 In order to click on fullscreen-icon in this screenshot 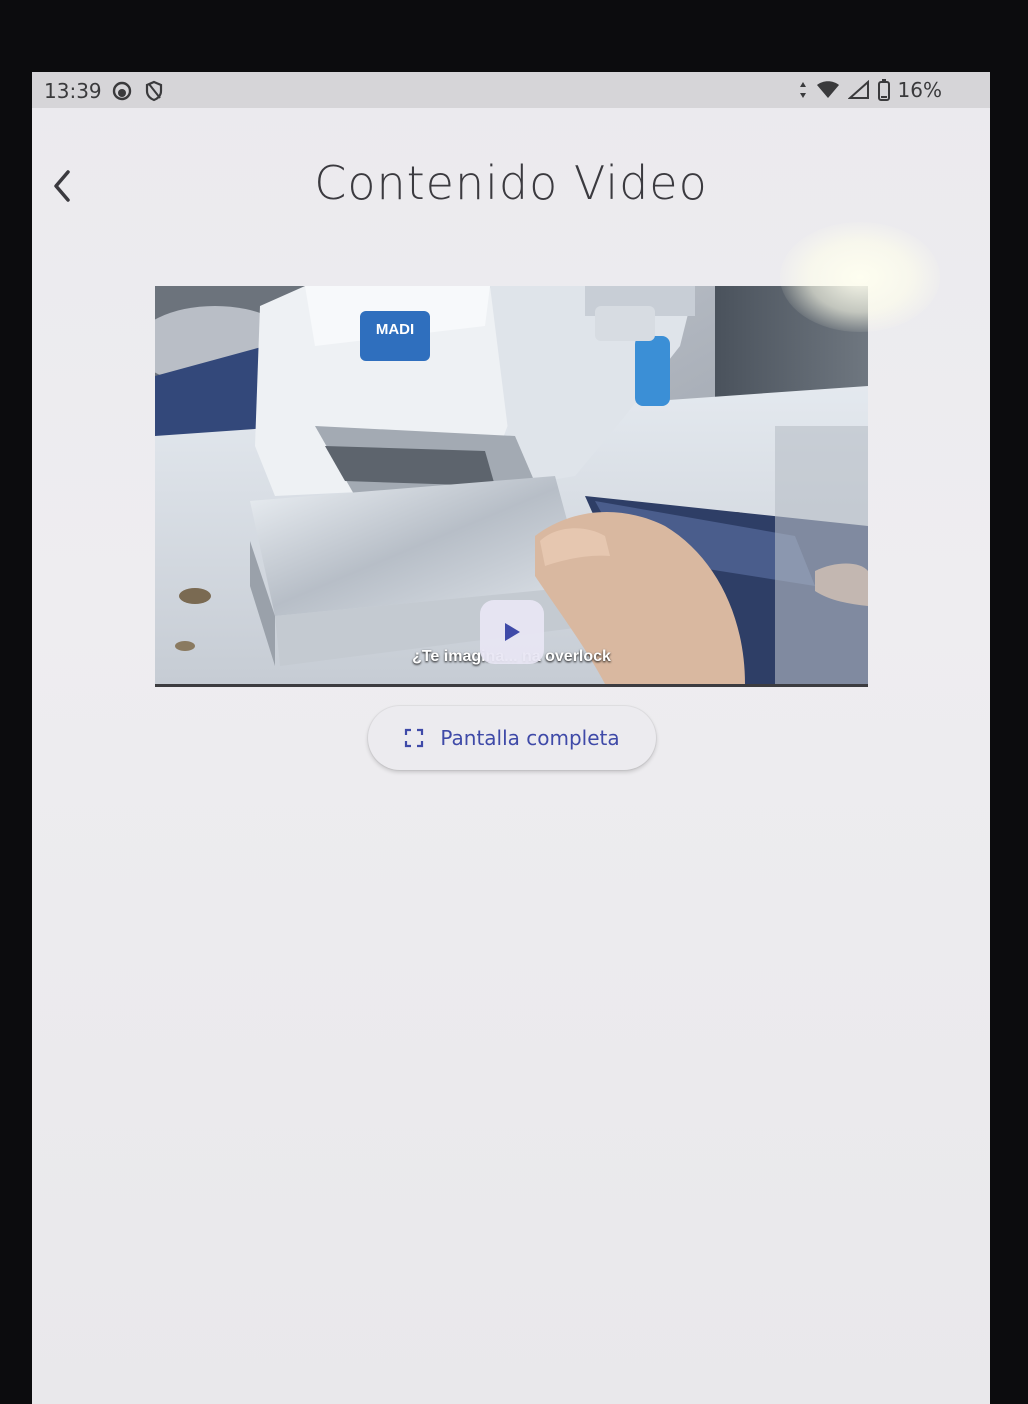, I will do `click(414, 738)`.